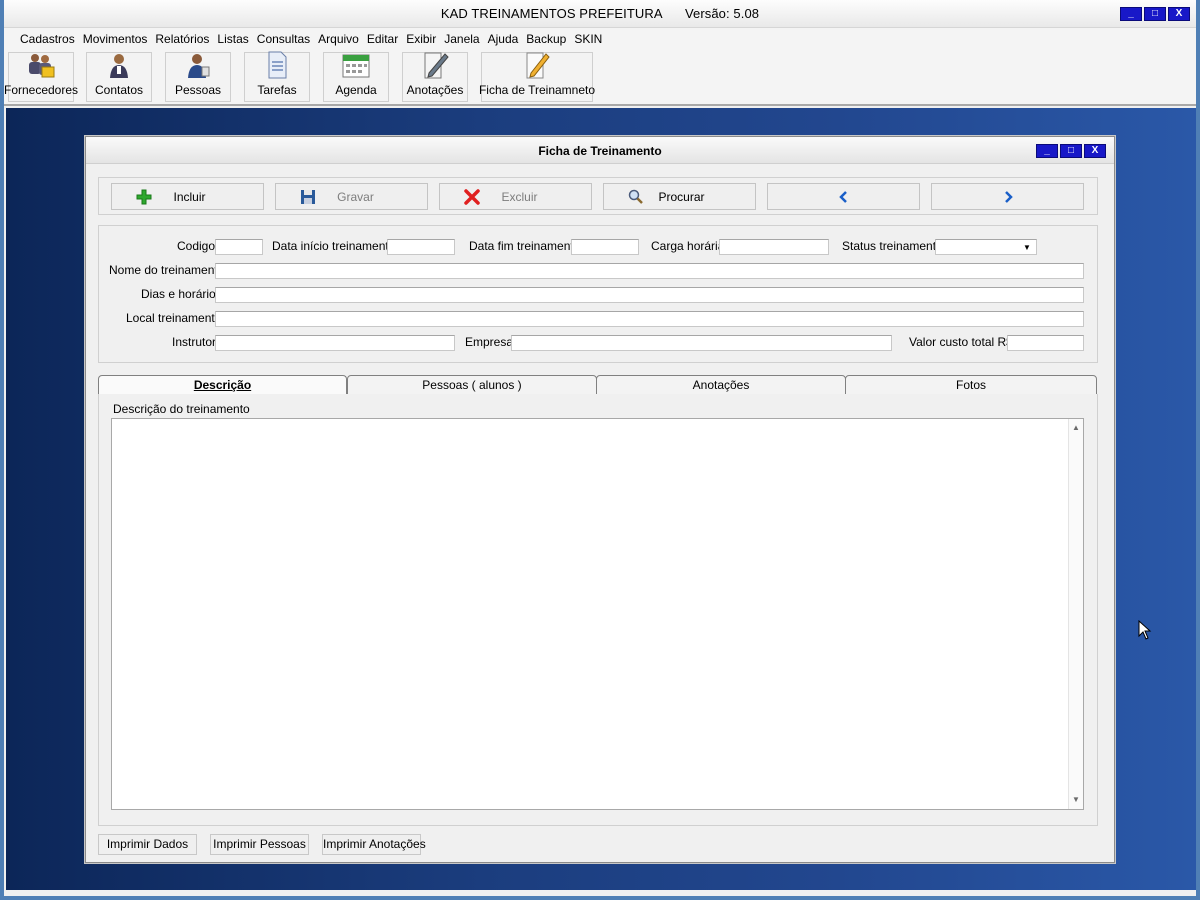  I want to click on toolbar-contatos-button: Contatos, so click(119, 77).